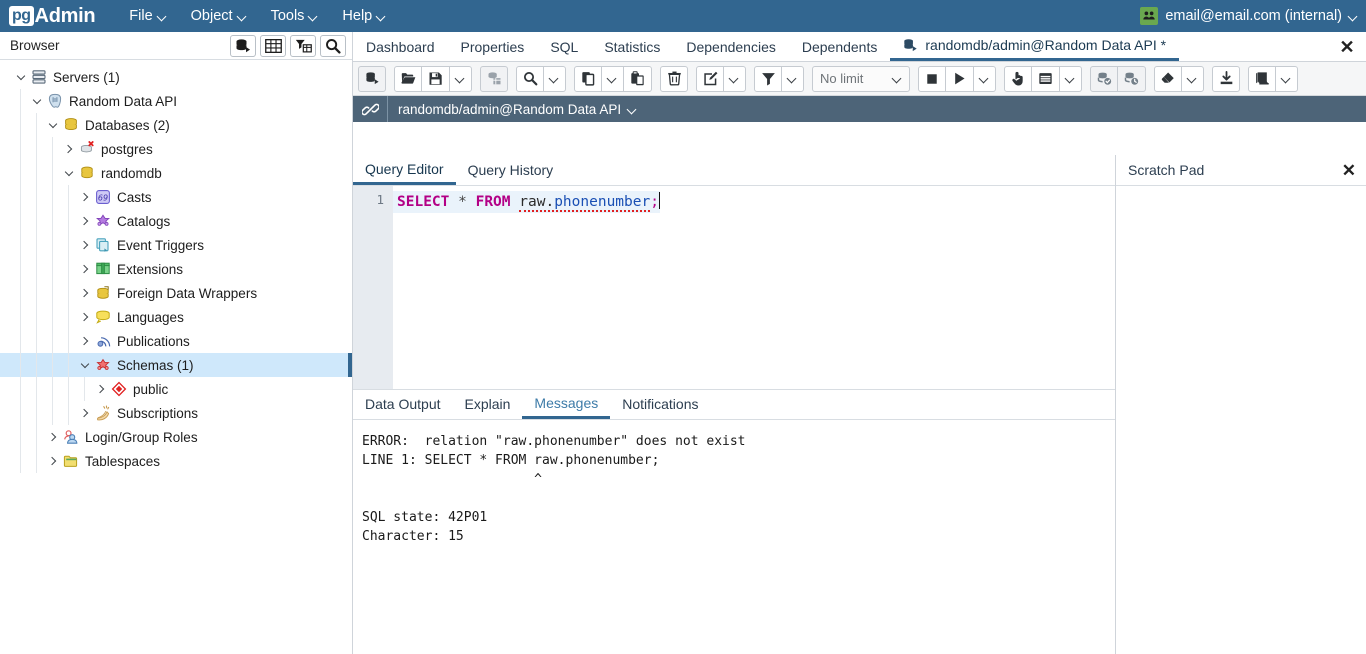 This screenshot has height=654, width=1366. Describe the element at coordinates (176, 365) in the screenshot. I see `tree-item-schemas-1: Schemas (1)` at that location.